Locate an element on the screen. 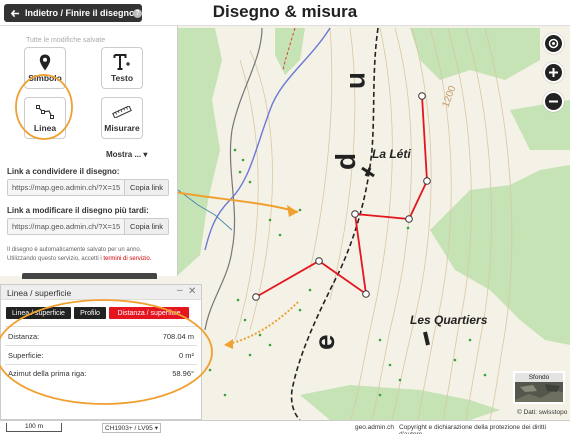 The image size is (570, 434). zoom-in-button is located at coordinates (553, 72).